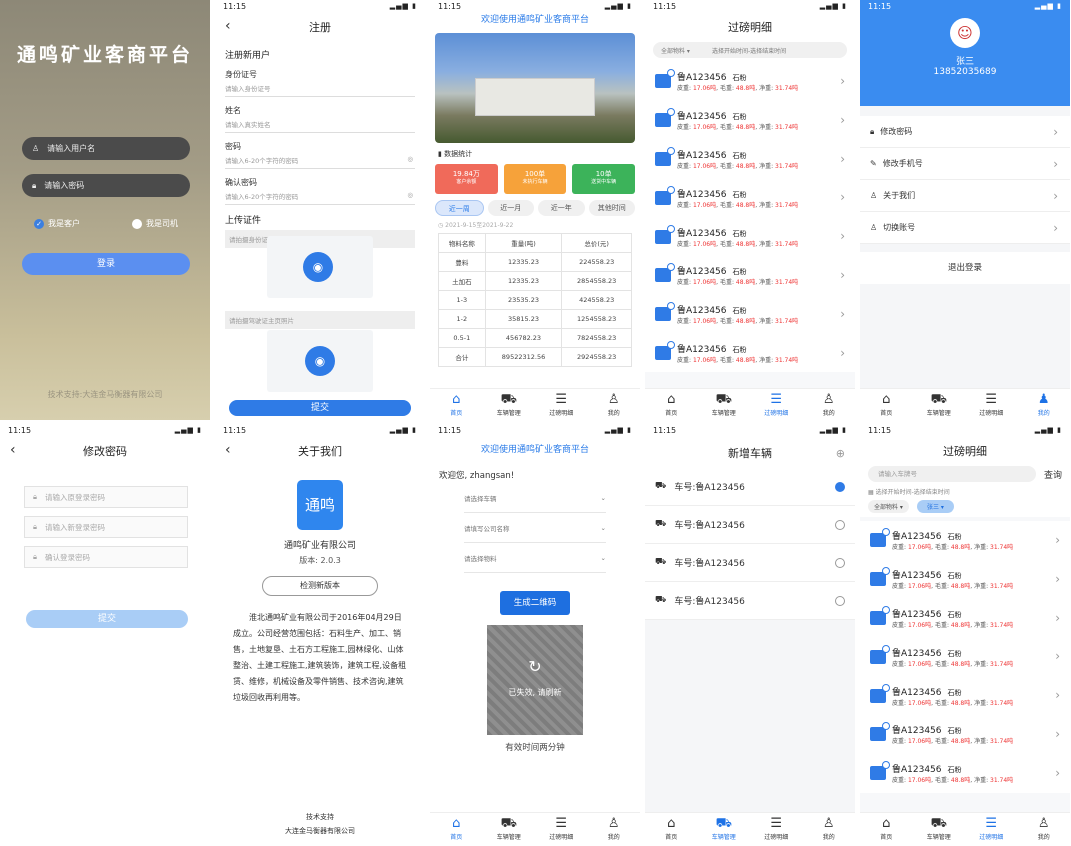 Image resolution: width=1071 pixels, height=846 pixels. I want to click on check-update-button: 检测新版本, so click(320, 586).